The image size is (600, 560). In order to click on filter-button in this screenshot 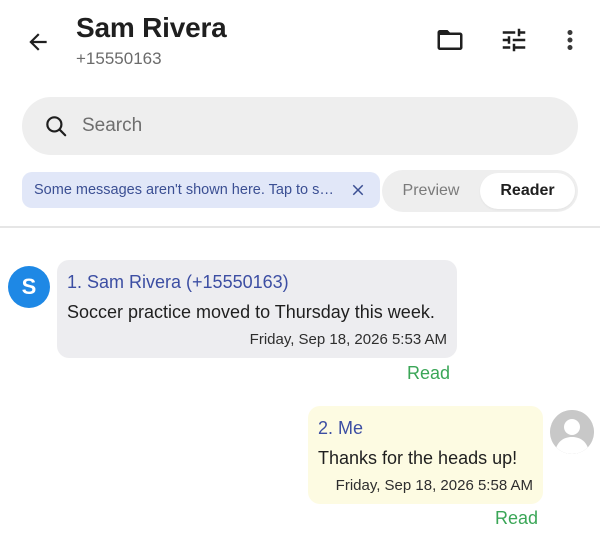, I will do `click(514, 40)`.